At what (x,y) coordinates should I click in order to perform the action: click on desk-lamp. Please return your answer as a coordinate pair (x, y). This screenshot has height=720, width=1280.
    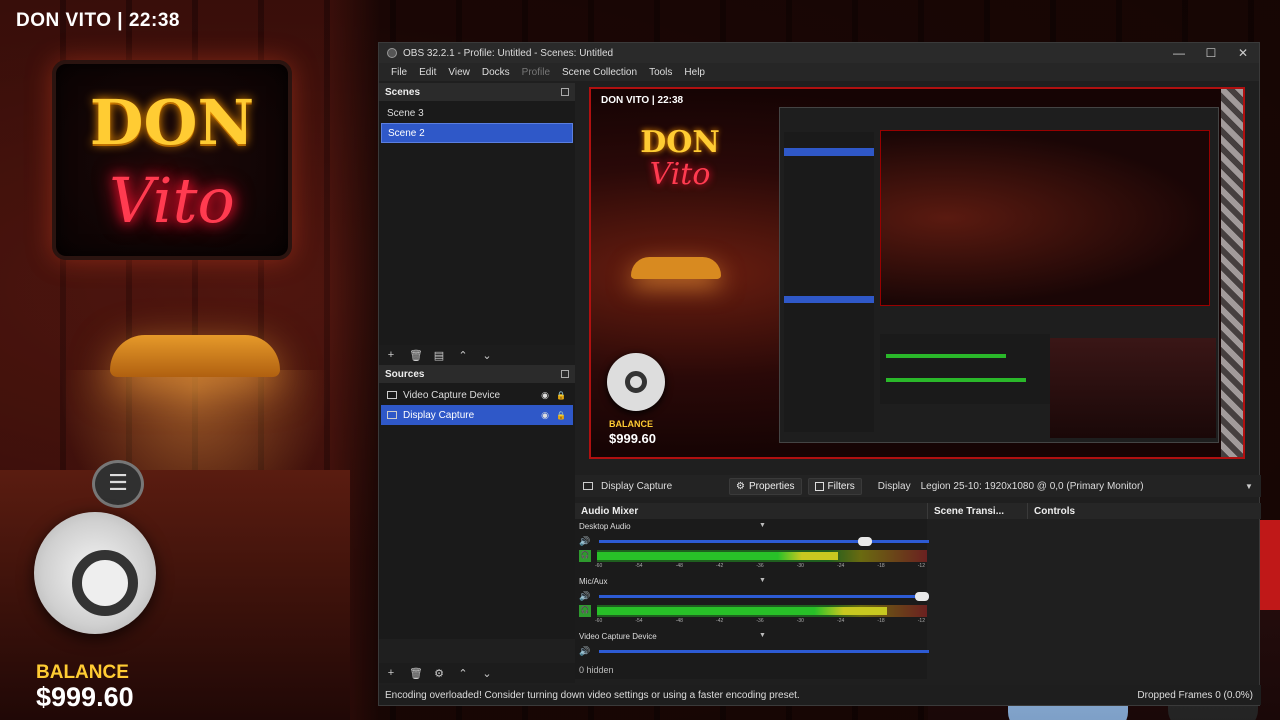
    Looking at the image, I should click on (195, 356).